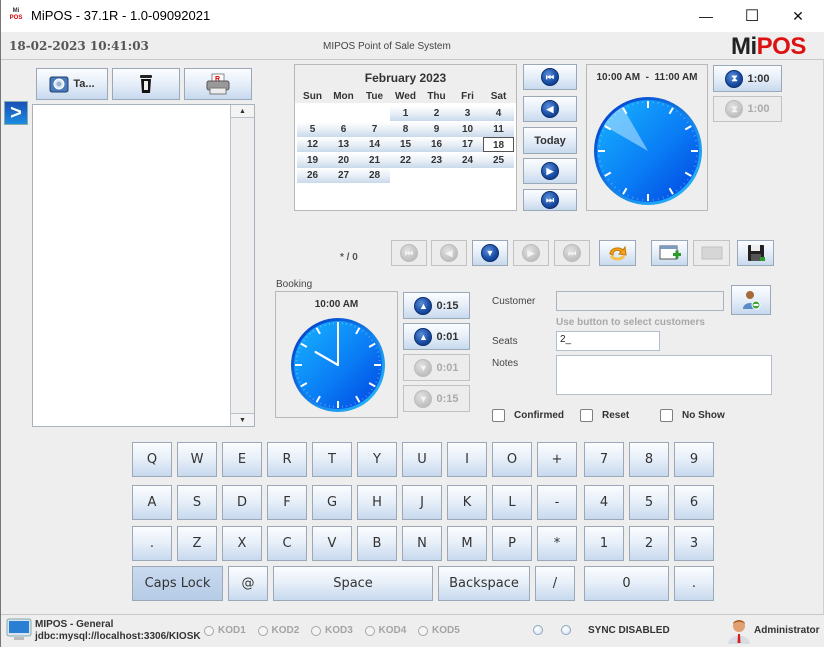 The height and width of the screenshot is (647, 824). What do you see at coordinates (498, 415) in the screenshot?
I see `confirmed-checkbox-box` at bounding box center [498, 415].